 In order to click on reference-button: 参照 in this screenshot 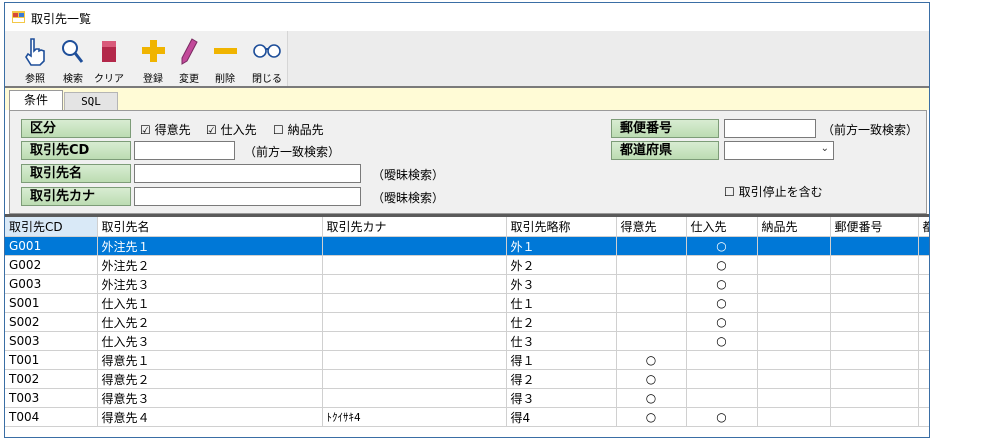, I will do `click(35, 59)`.